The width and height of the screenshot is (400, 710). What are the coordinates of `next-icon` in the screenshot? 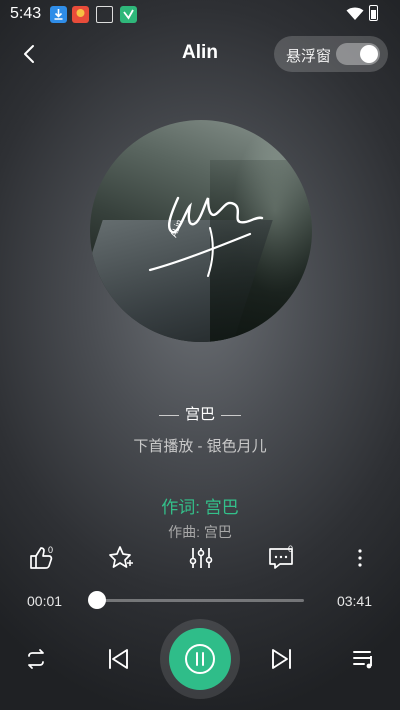 It's located at (281, 659).